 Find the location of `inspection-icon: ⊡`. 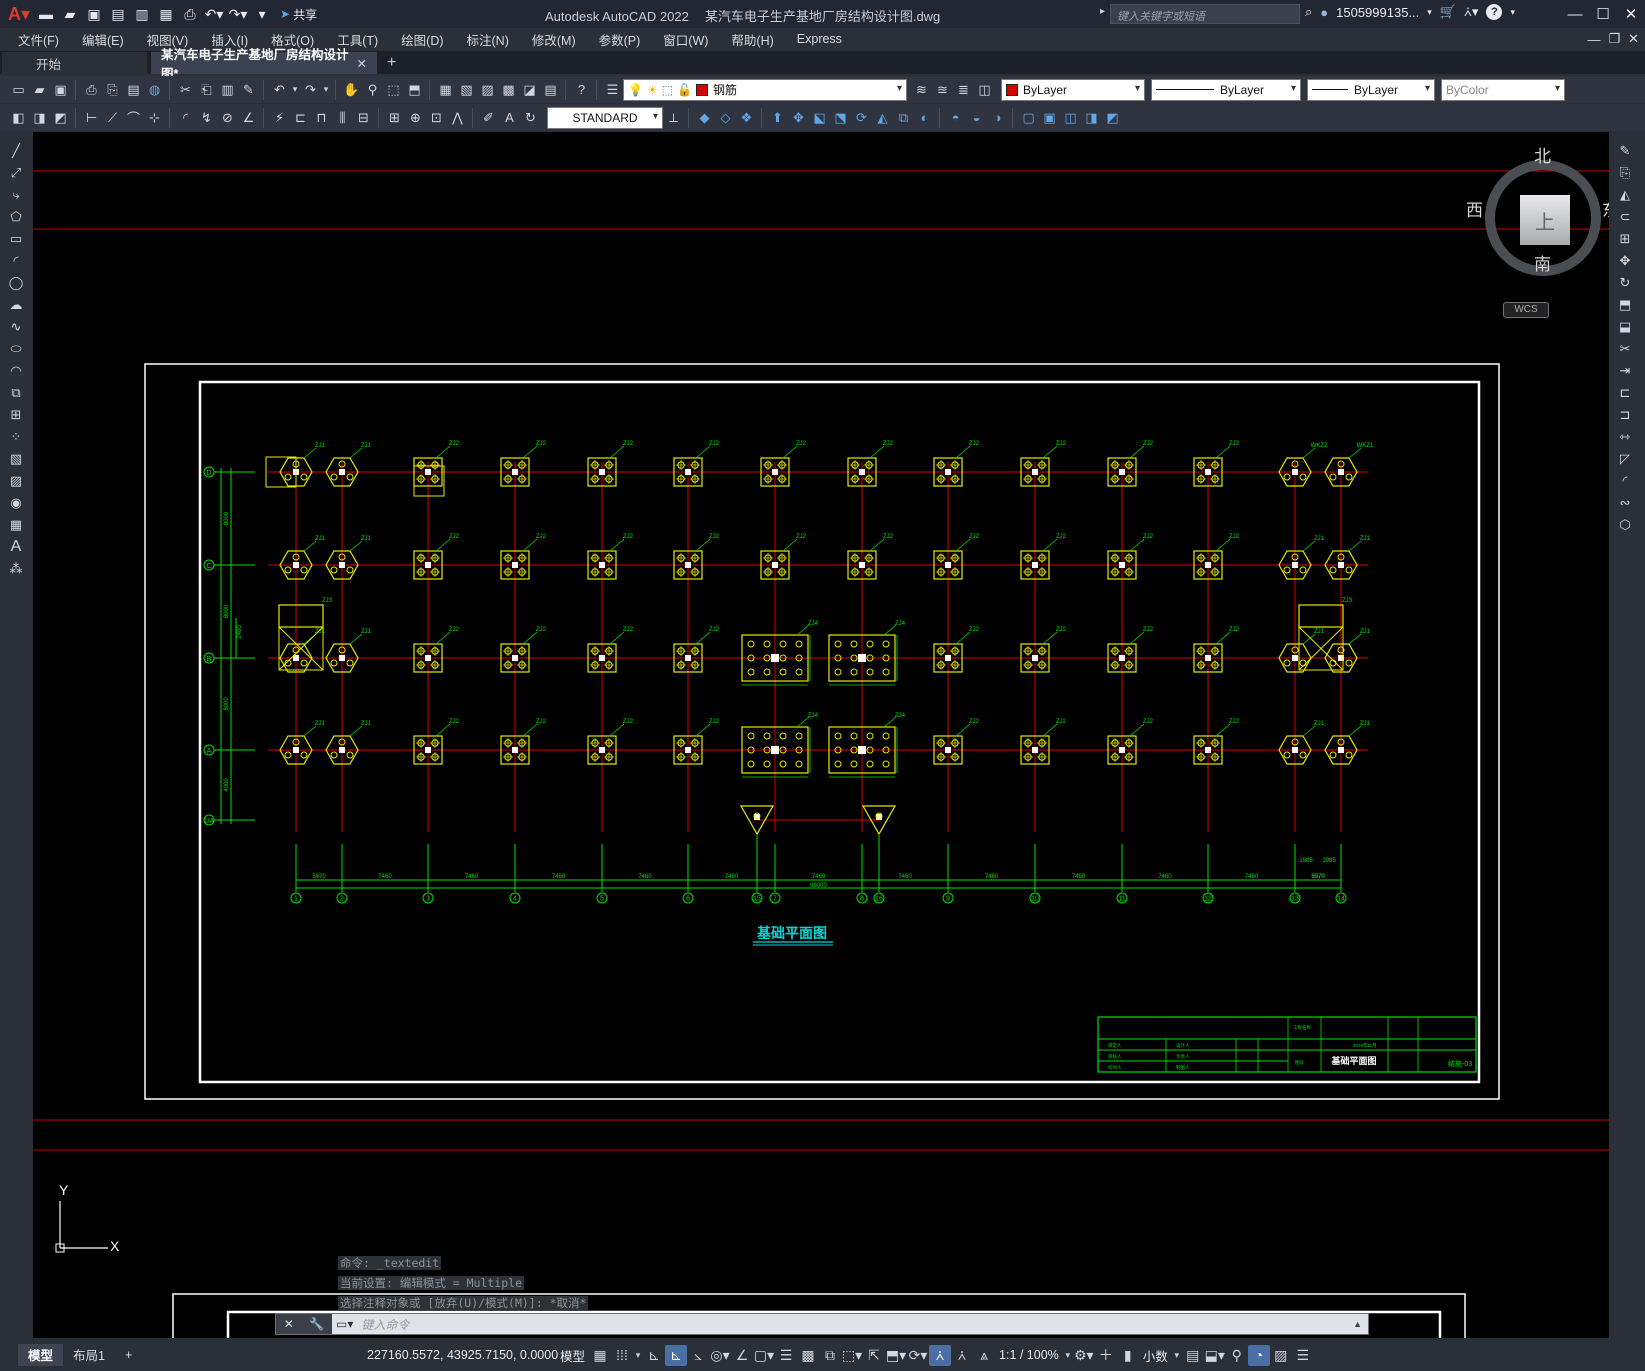

inspection-icon: ⊡ is located at coordinates (436, 117).